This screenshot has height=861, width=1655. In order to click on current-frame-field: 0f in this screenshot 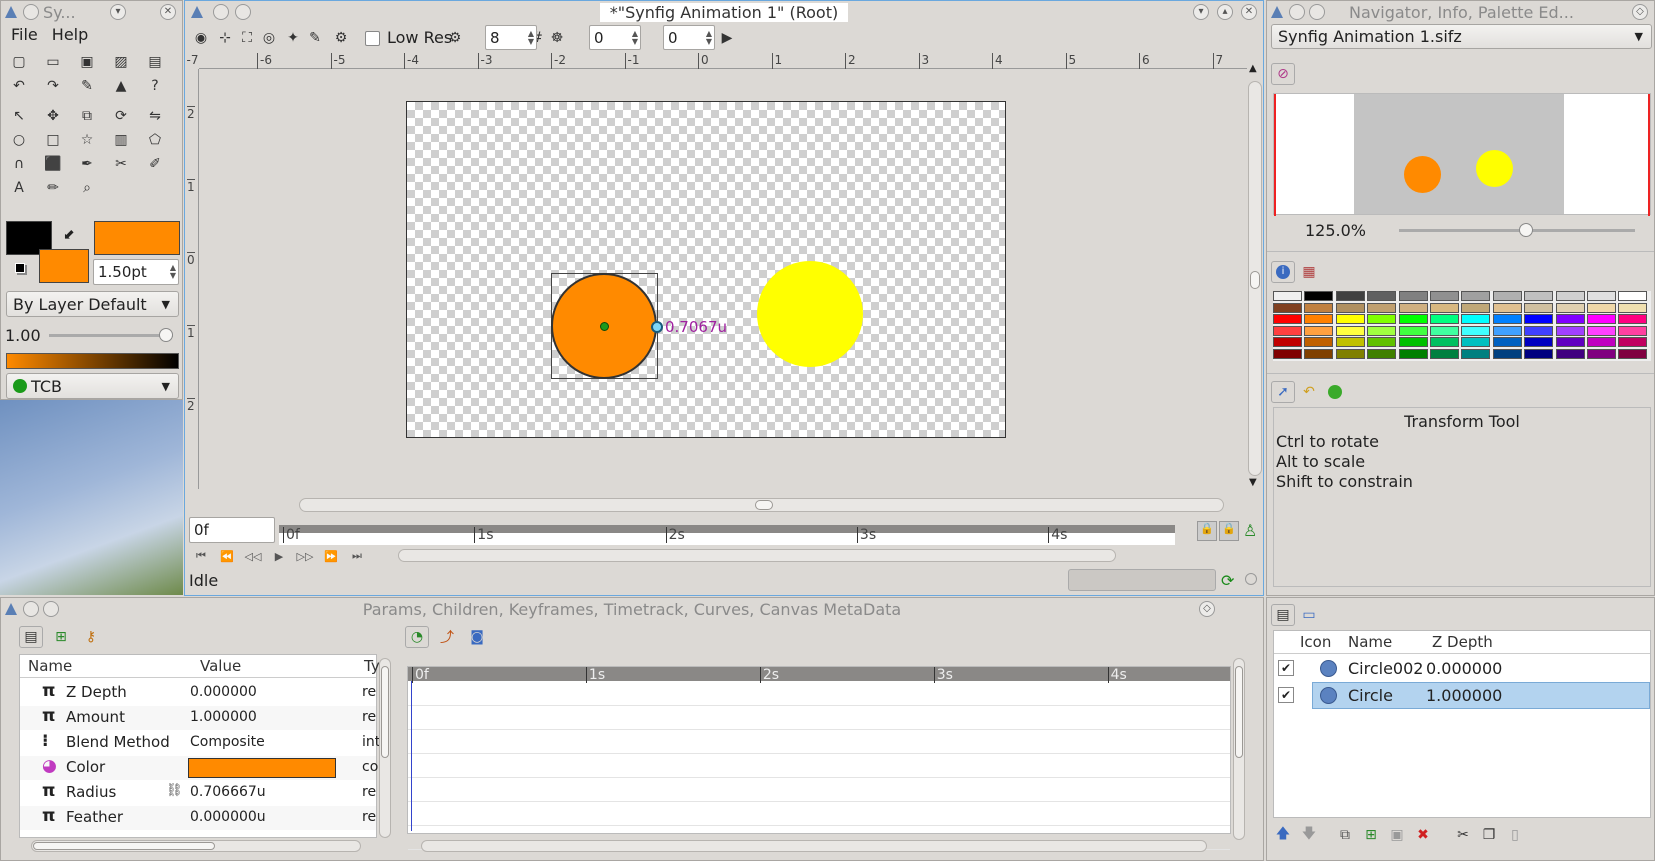, I will do `click(232, 530)`.